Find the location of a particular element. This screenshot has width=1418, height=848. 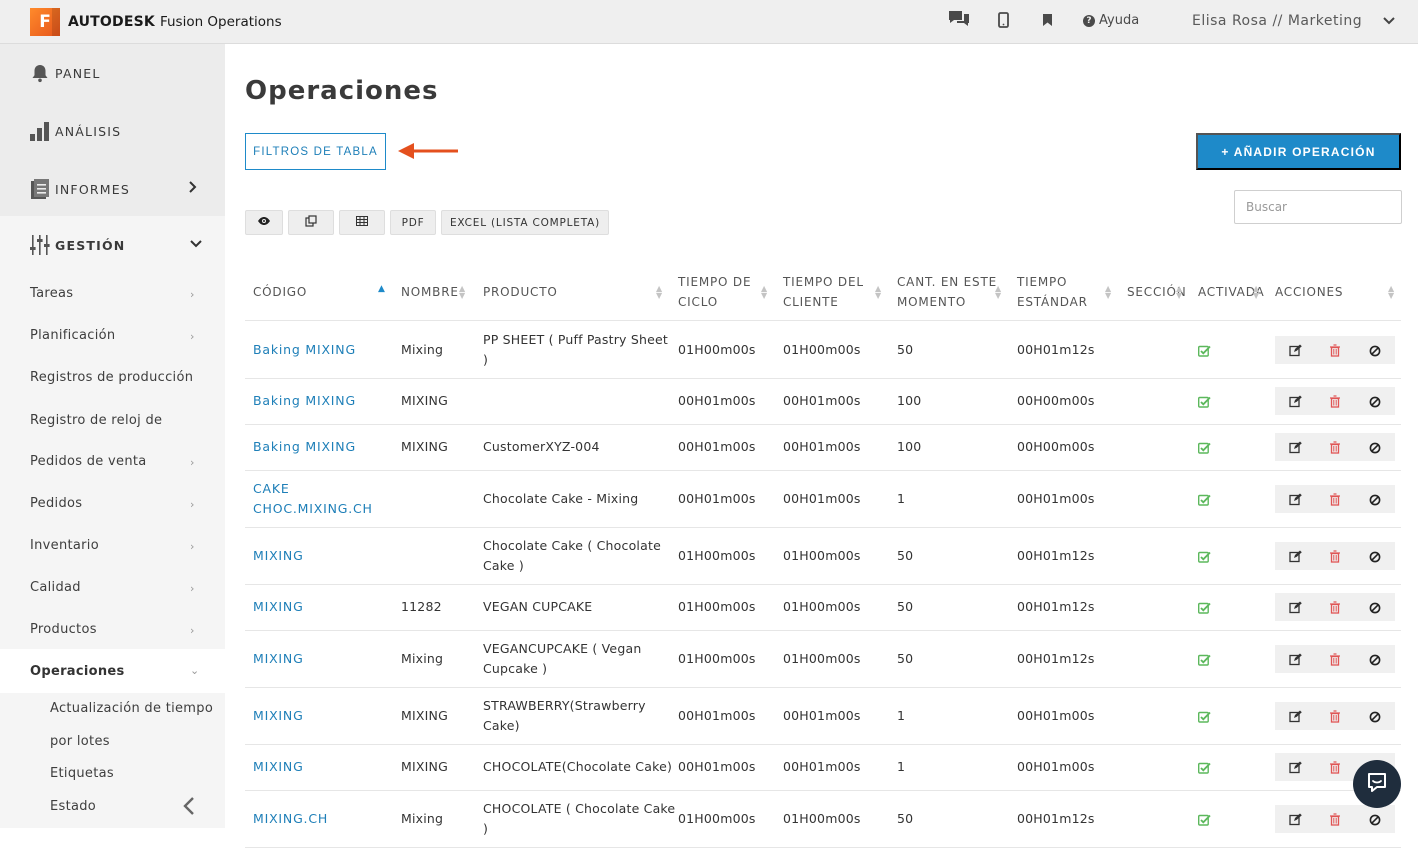

app-logo: F AUTODESK Fusion Operations is located at coordinates (156, 22).